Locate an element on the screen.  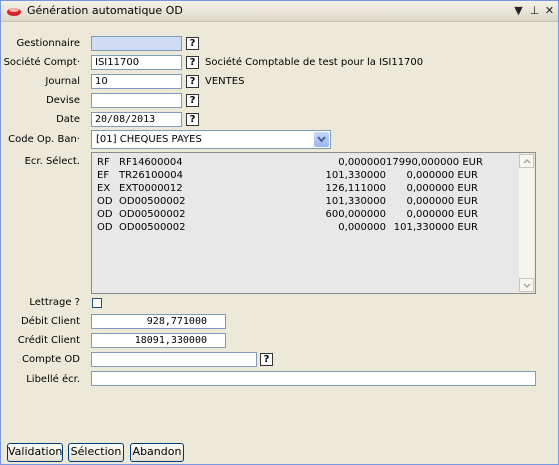
app-logo-icon is located at coordinates (14, 11).